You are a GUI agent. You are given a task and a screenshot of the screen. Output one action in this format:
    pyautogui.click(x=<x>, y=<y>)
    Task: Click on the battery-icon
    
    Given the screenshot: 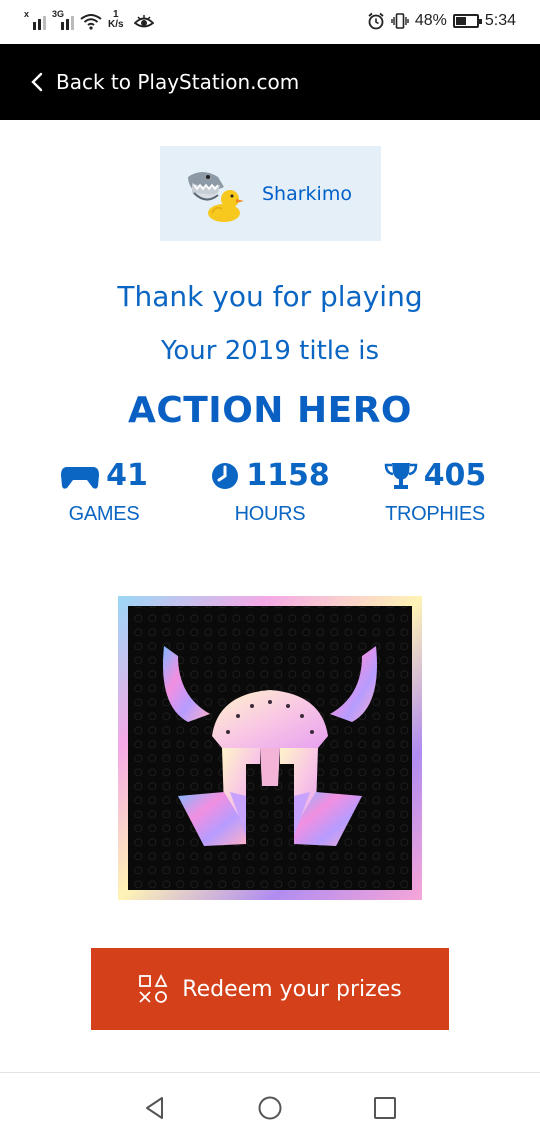 What is the action you would take?
    pyautogui.click(x=467, y=21)
    